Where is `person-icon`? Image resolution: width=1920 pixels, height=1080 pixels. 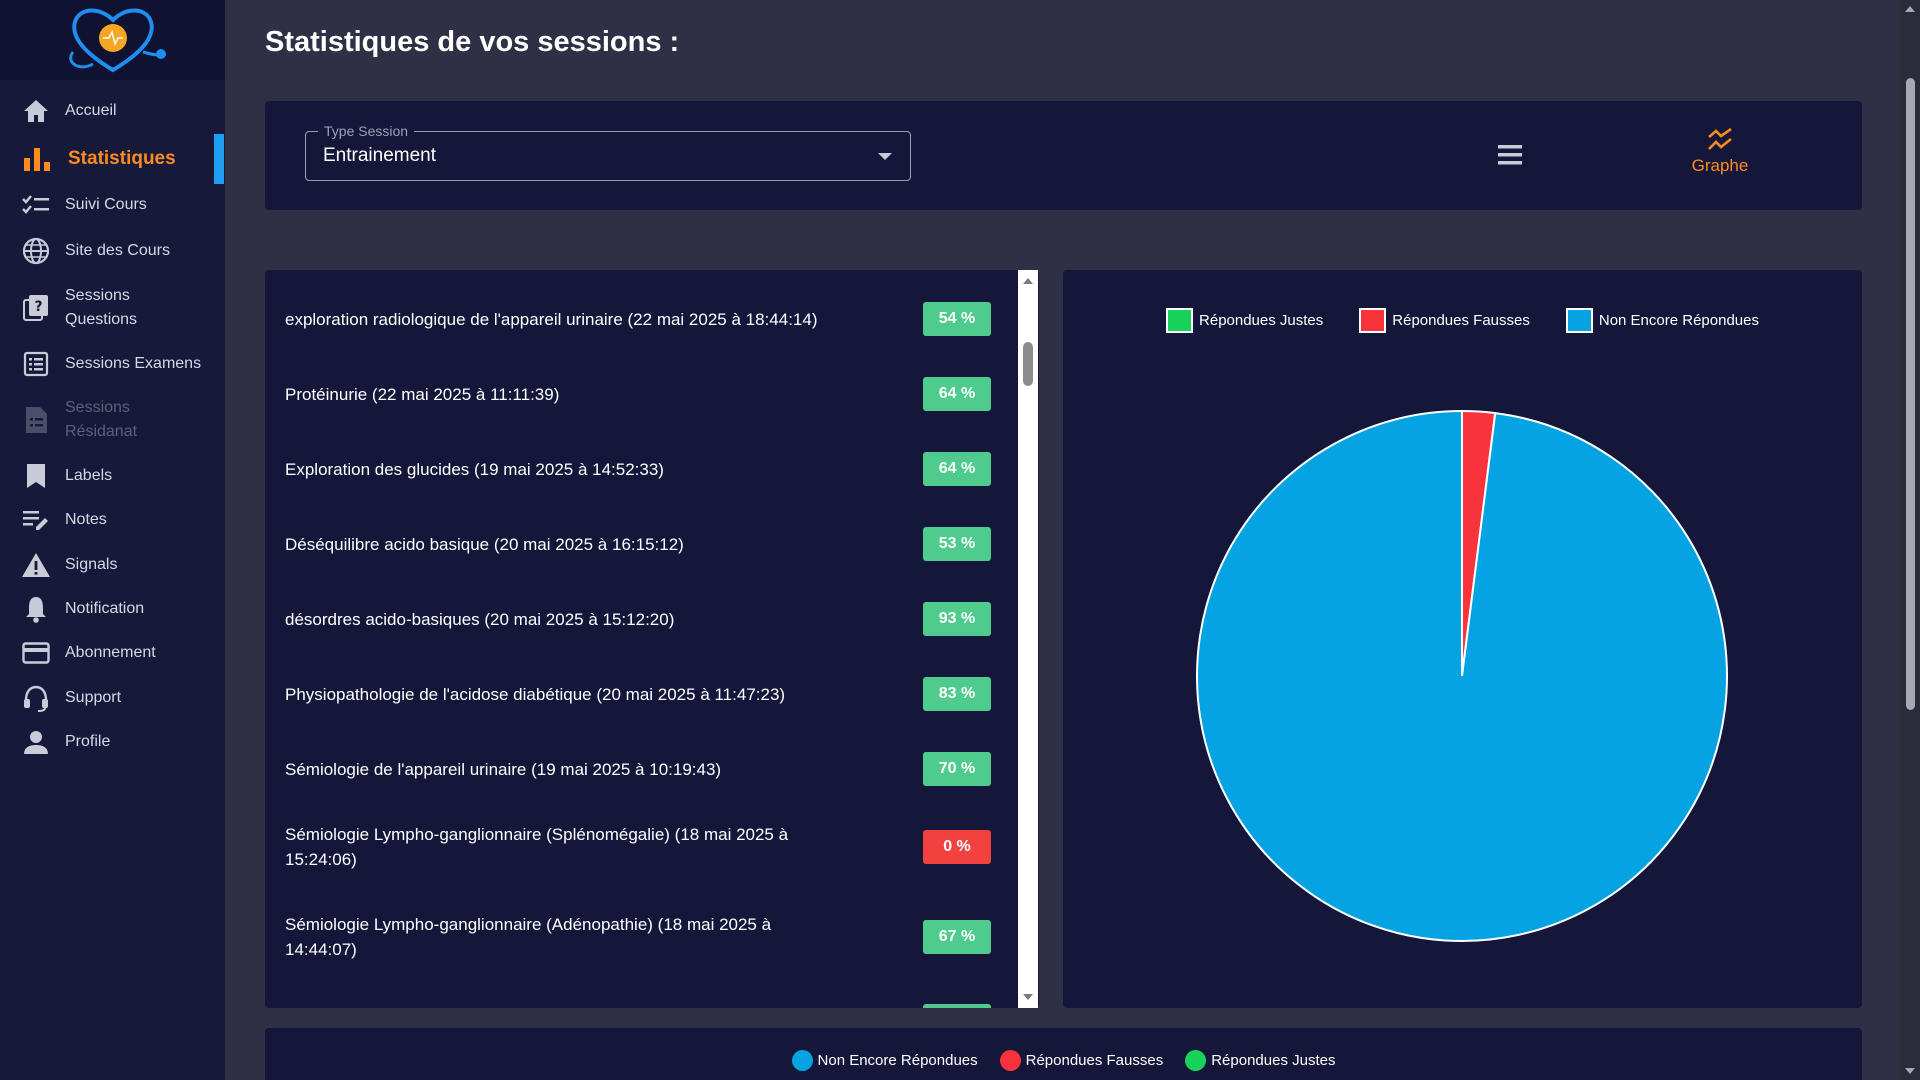 person-icon is located at coordinates (36, 742).